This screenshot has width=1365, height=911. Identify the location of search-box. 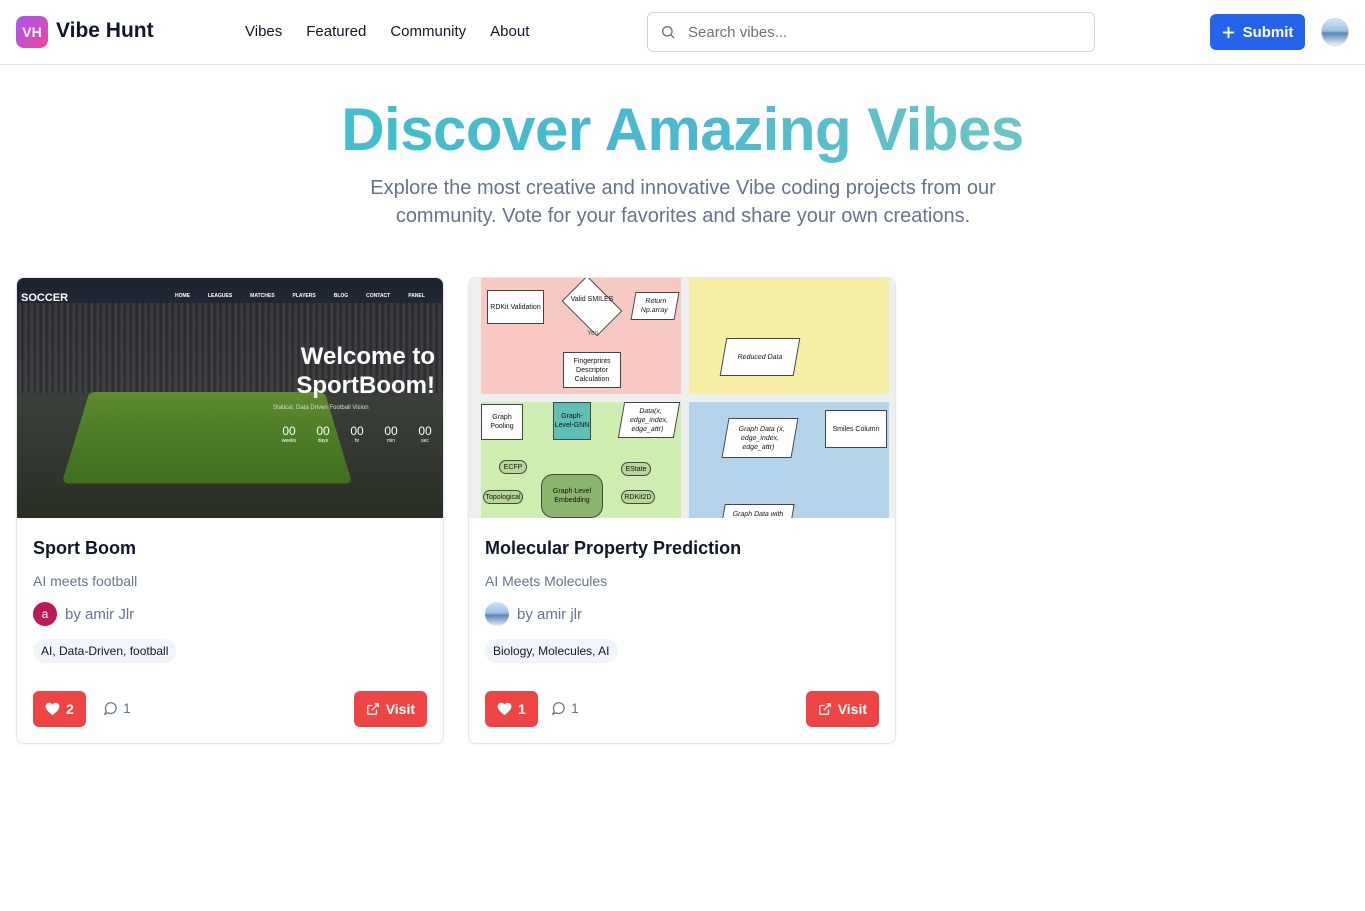
(871, 32).